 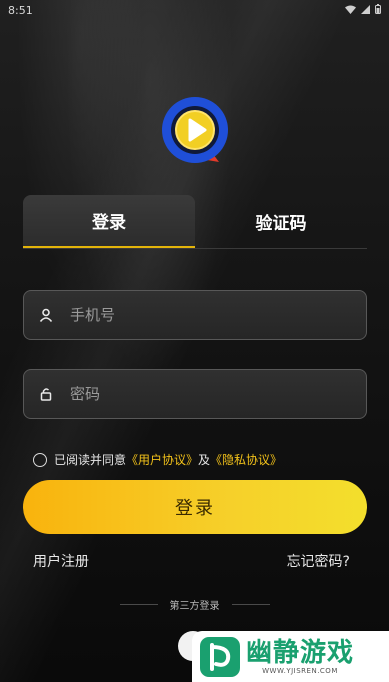 I want to click on register-link: 用户注册, so click(x=61, y=561).